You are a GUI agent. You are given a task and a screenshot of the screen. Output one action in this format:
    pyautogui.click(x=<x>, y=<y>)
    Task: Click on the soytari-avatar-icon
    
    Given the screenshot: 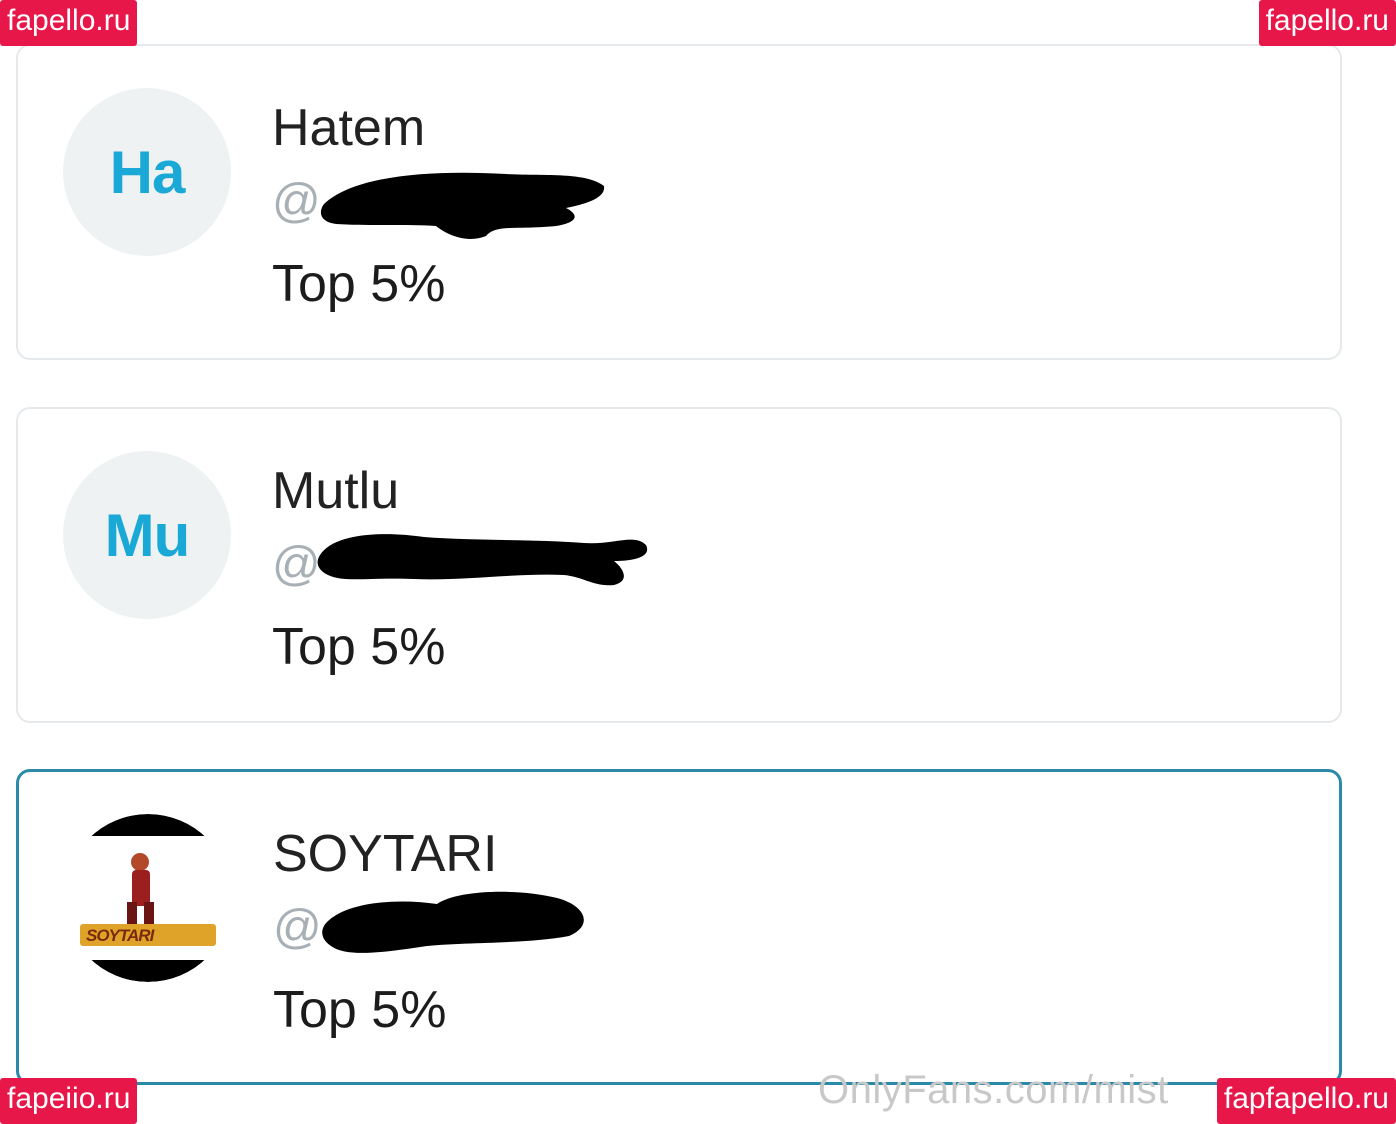 What is the action you would take?
    pyautogui.click(x=148, y=898)
    